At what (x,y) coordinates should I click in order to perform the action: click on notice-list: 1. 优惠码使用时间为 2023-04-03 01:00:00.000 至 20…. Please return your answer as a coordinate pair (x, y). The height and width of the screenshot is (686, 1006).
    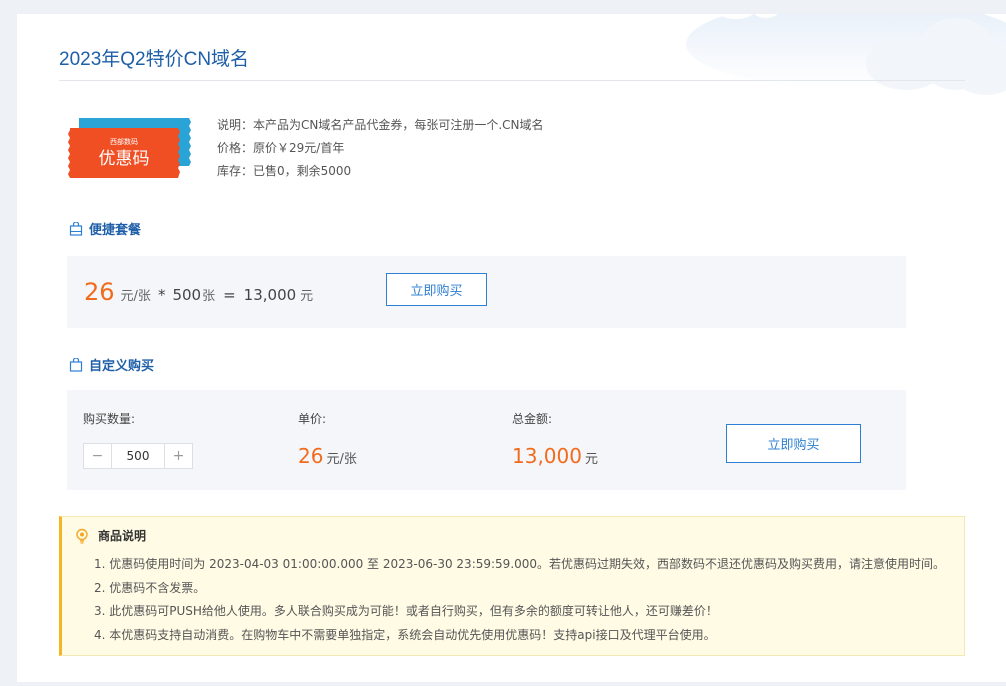
    Looking at the image, I should click on (519, 600).